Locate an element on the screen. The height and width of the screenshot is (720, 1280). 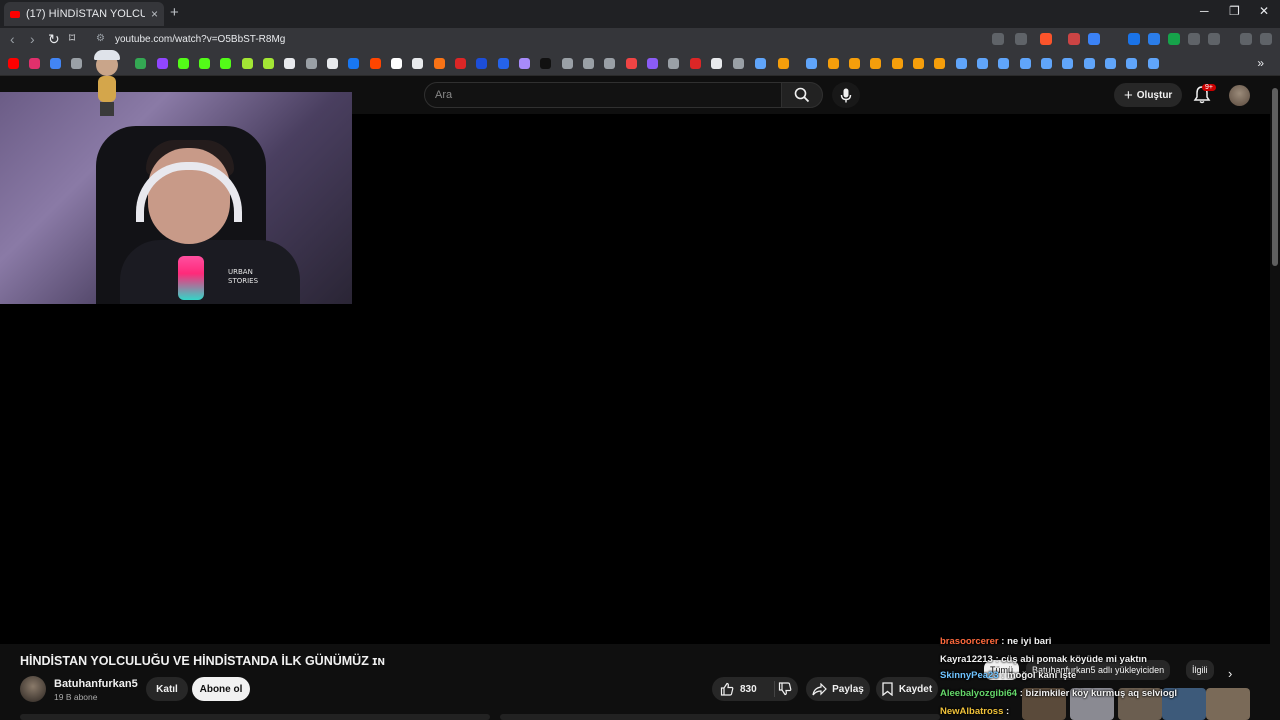
bookmark-twitch-icon is located at coordinates (162, 63).